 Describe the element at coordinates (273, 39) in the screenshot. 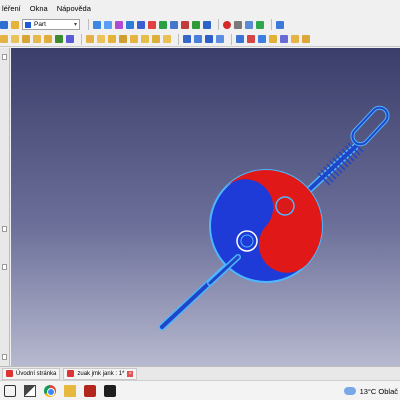

I see `thickness-icon` at that location.